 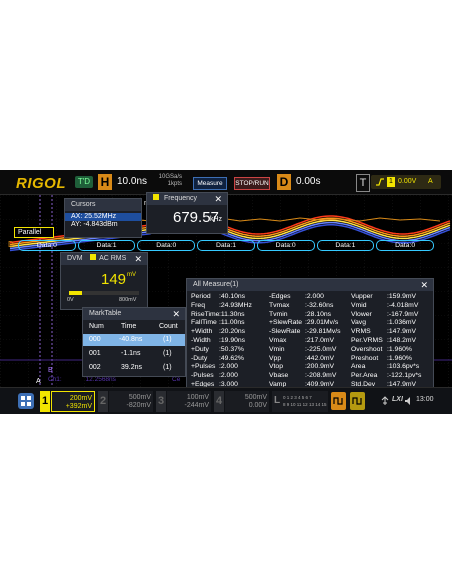 What do you see at coordinates (216, 219) in the screenshot?
I see `frequency-unit: kHz` at bounding box center [216, 219].